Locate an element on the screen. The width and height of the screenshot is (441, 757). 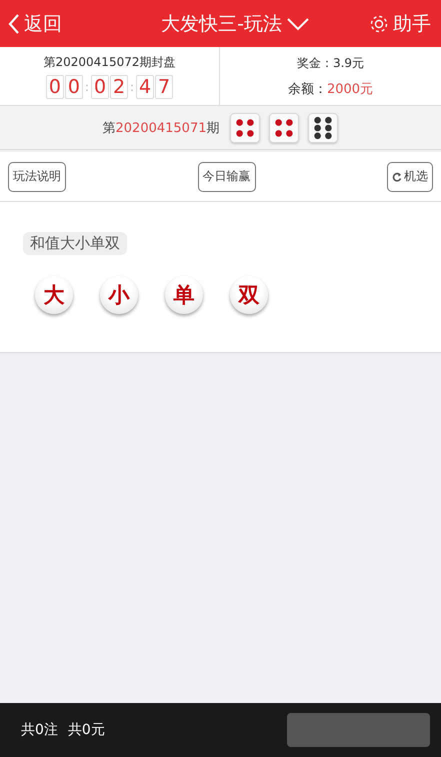
bet-amount: 共0元 is located at coordinates (86, 730).